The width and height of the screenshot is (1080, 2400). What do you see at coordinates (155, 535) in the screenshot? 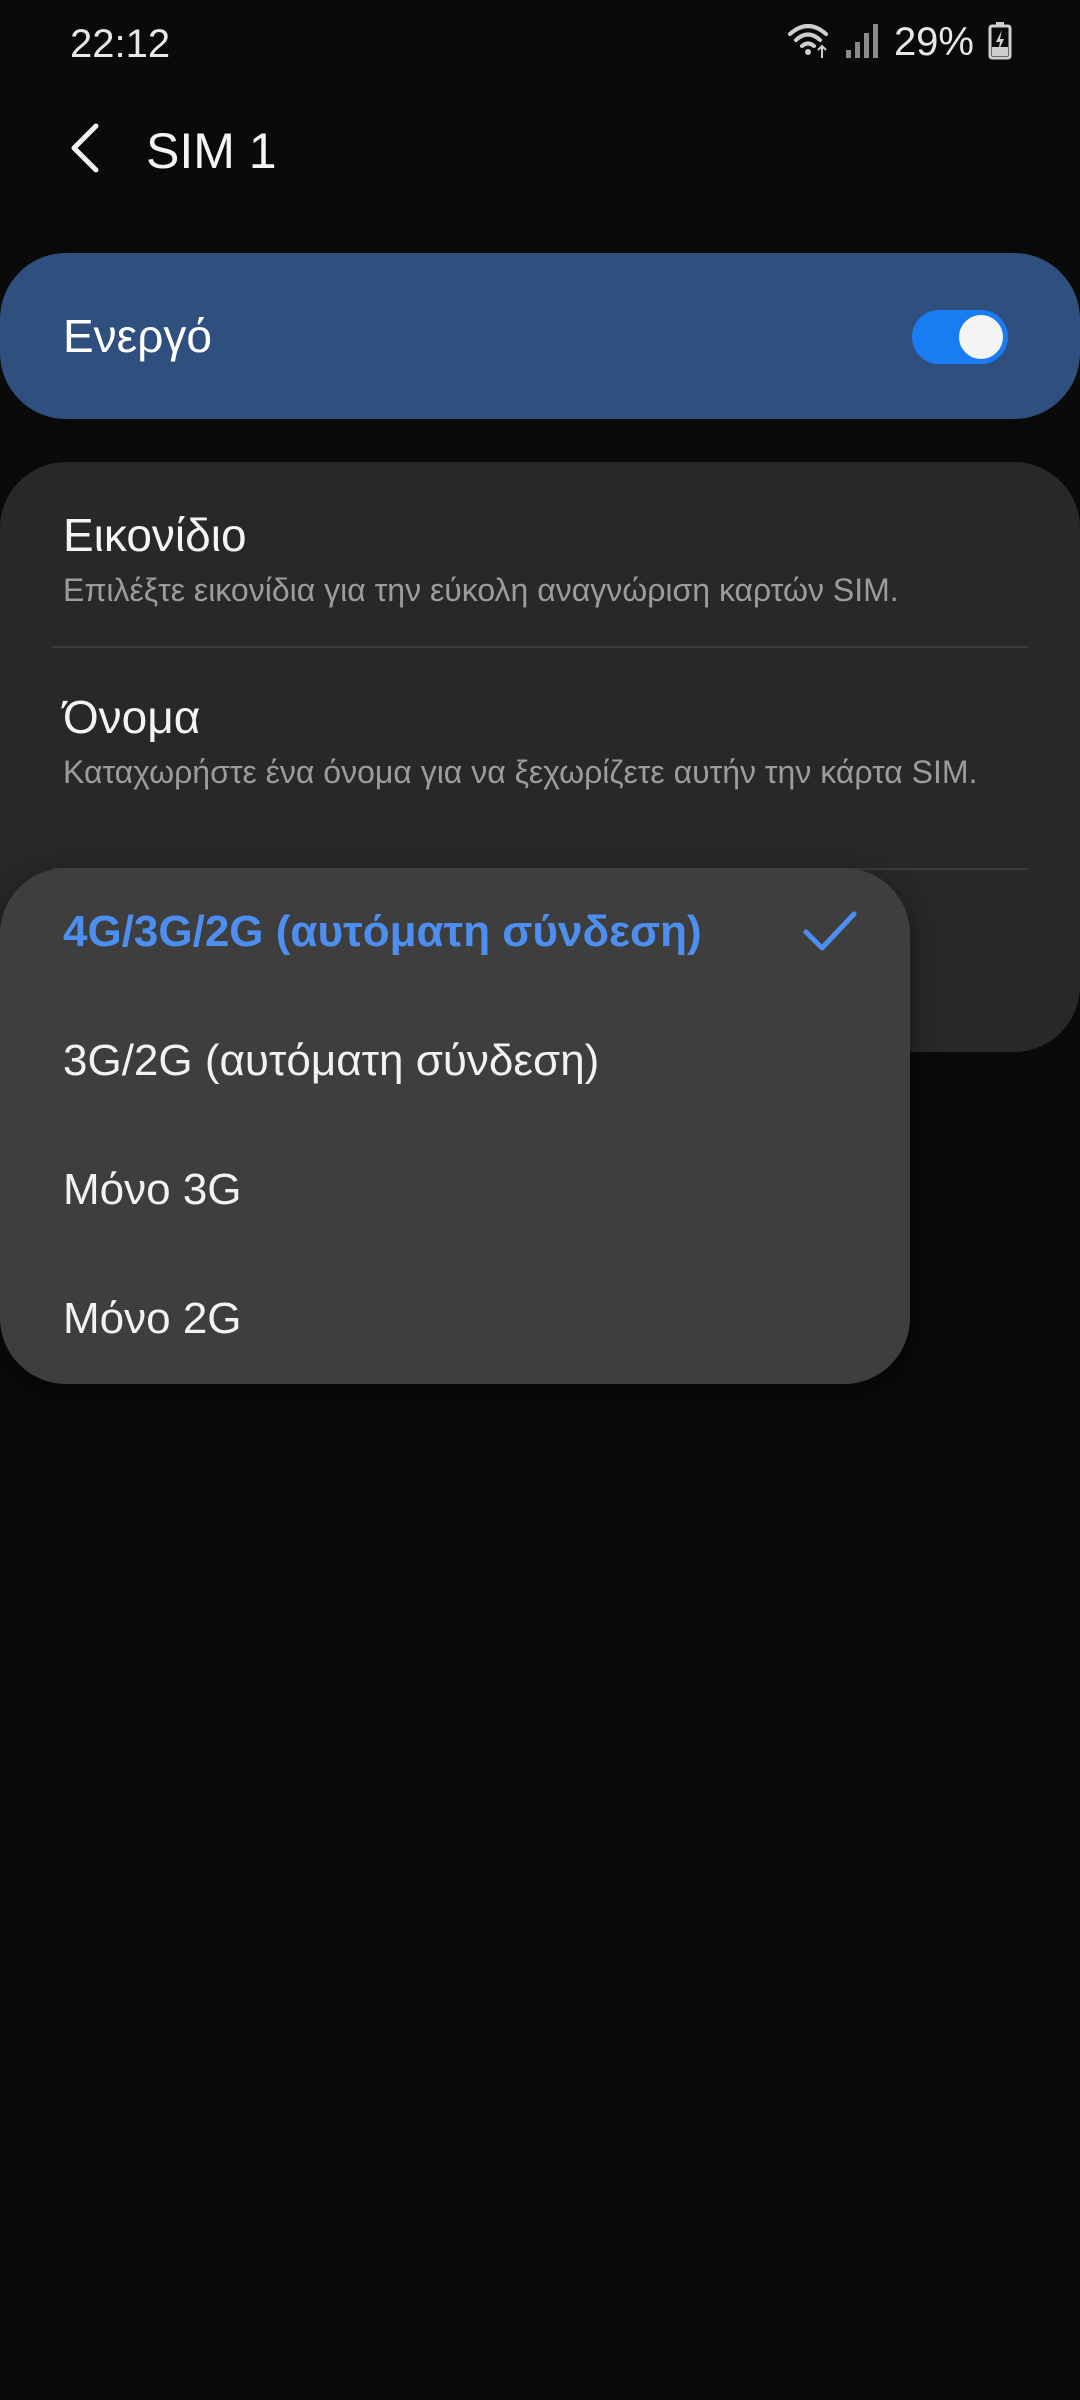
I see `icon-setting-title: Εικονίδιο` at bounding box center [155, 535].